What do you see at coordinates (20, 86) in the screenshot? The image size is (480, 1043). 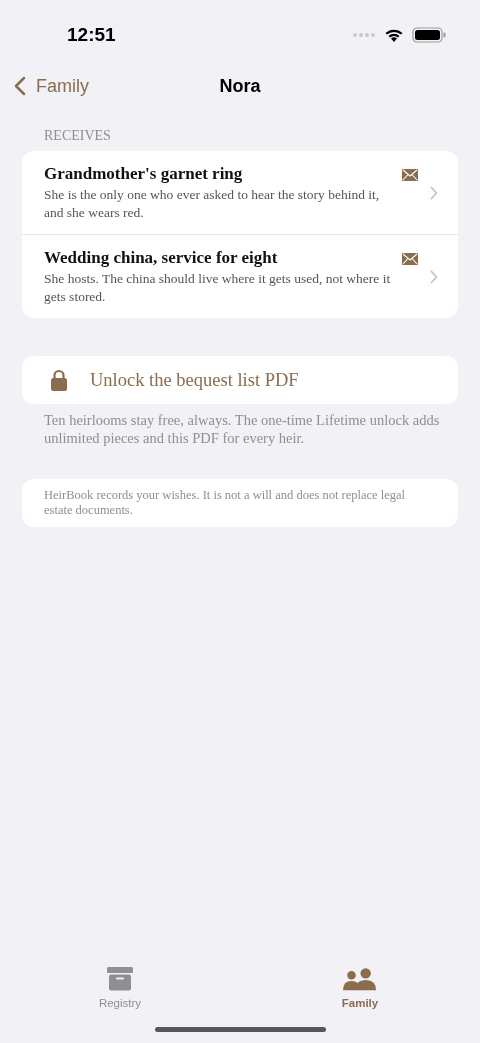 I see `back-chevron-icon` at bounding box center [20, 86].